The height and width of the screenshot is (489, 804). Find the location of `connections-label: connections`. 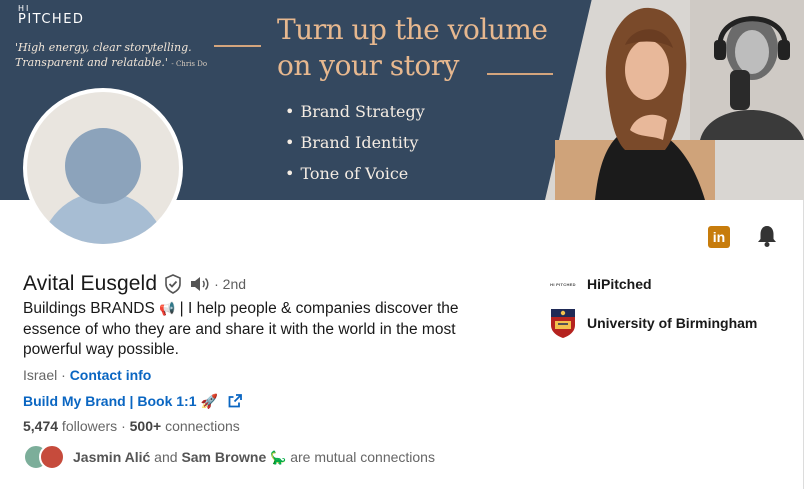

connections-label: connections is located at coordinates (200, 426).